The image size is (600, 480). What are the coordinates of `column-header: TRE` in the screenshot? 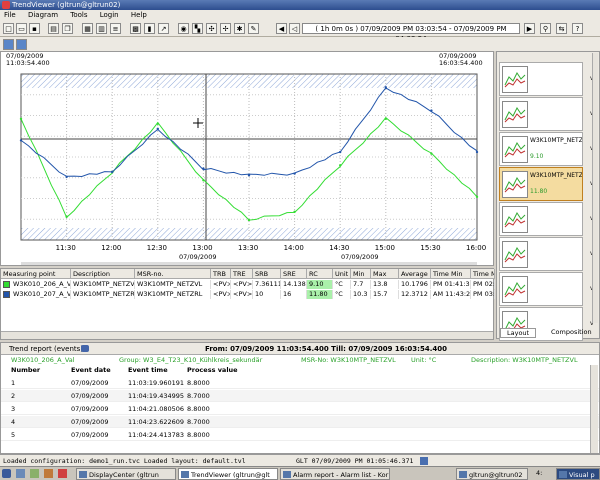 It's located at (242, 274).